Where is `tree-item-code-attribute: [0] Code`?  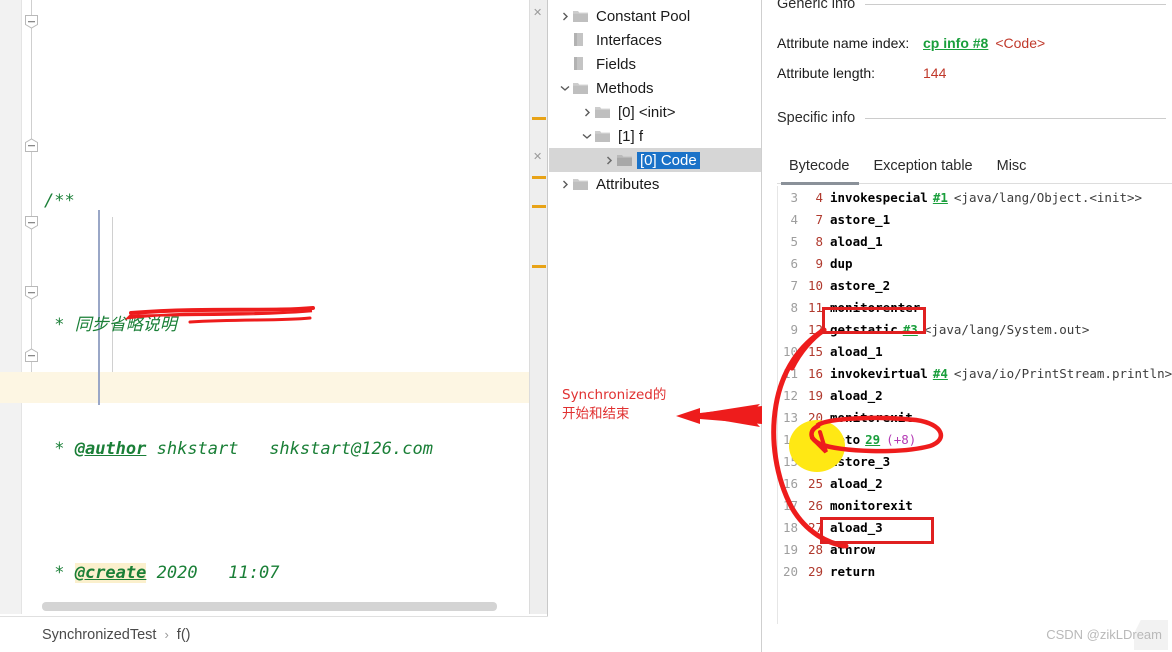 tree-item-code-attribute: [0] Code is located at coordinates (655, 160).